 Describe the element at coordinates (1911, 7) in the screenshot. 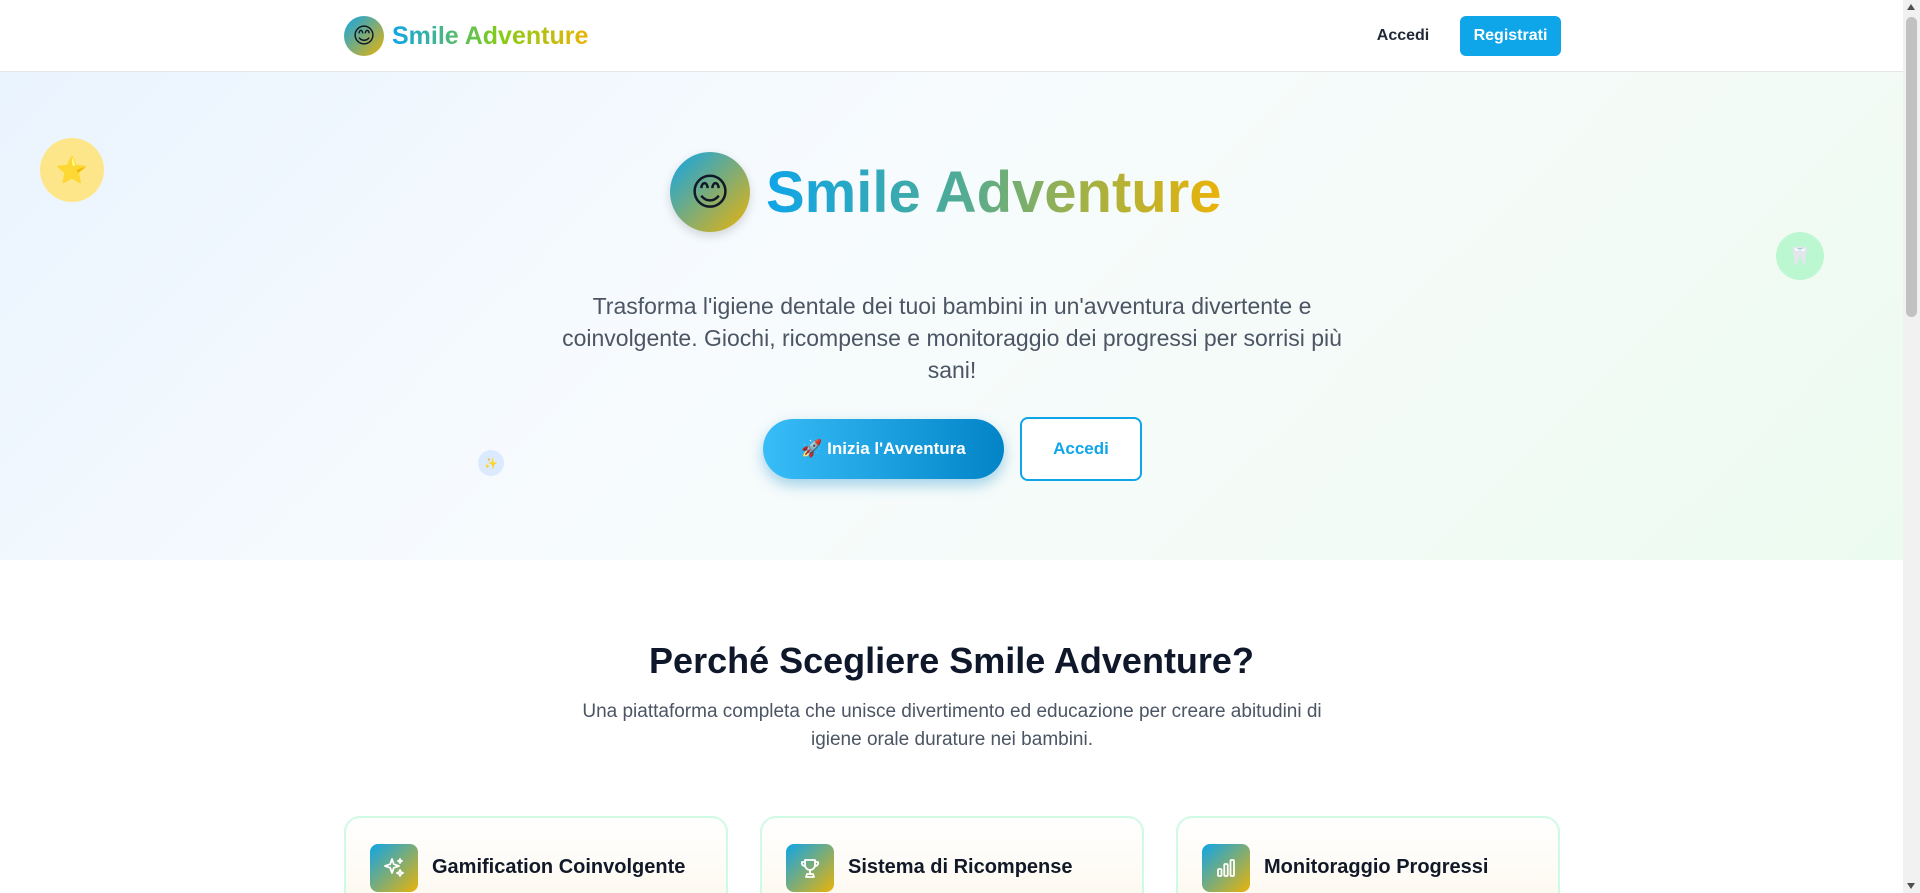

I see `scroll-up-arrow-icon` at that location.